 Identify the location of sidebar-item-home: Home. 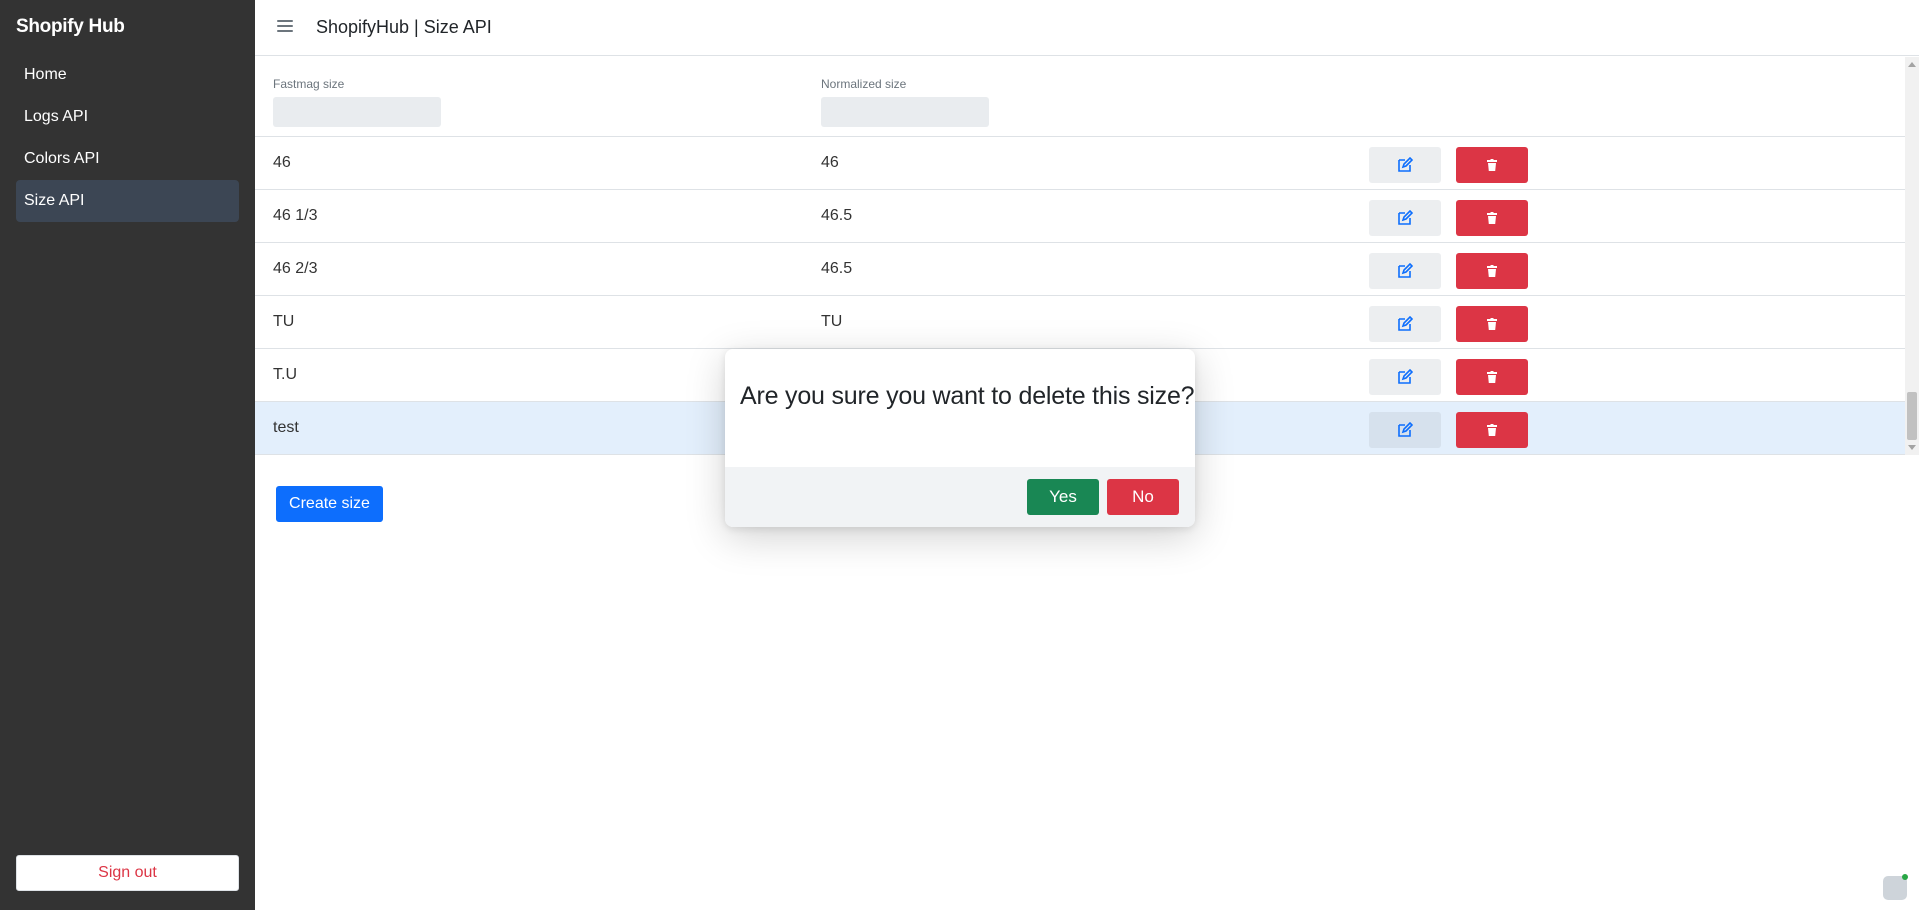
(127, 75).